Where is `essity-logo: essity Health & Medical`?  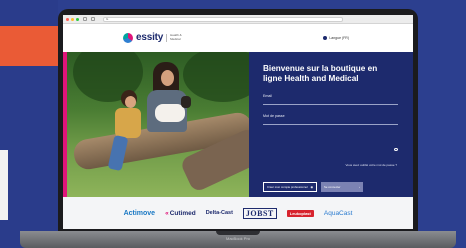
essity-logo: essity Health & Medical is located at coordinates (153, 37).